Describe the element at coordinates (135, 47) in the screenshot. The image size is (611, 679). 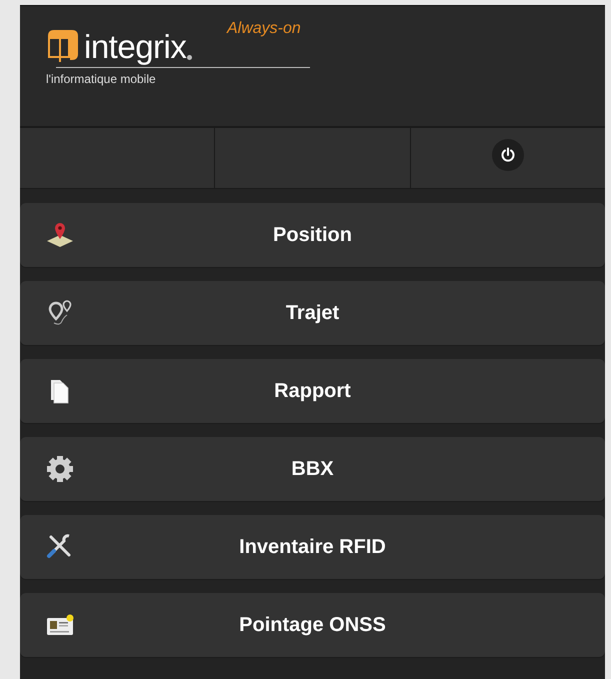
I see `brand-name: integrix` at that location.